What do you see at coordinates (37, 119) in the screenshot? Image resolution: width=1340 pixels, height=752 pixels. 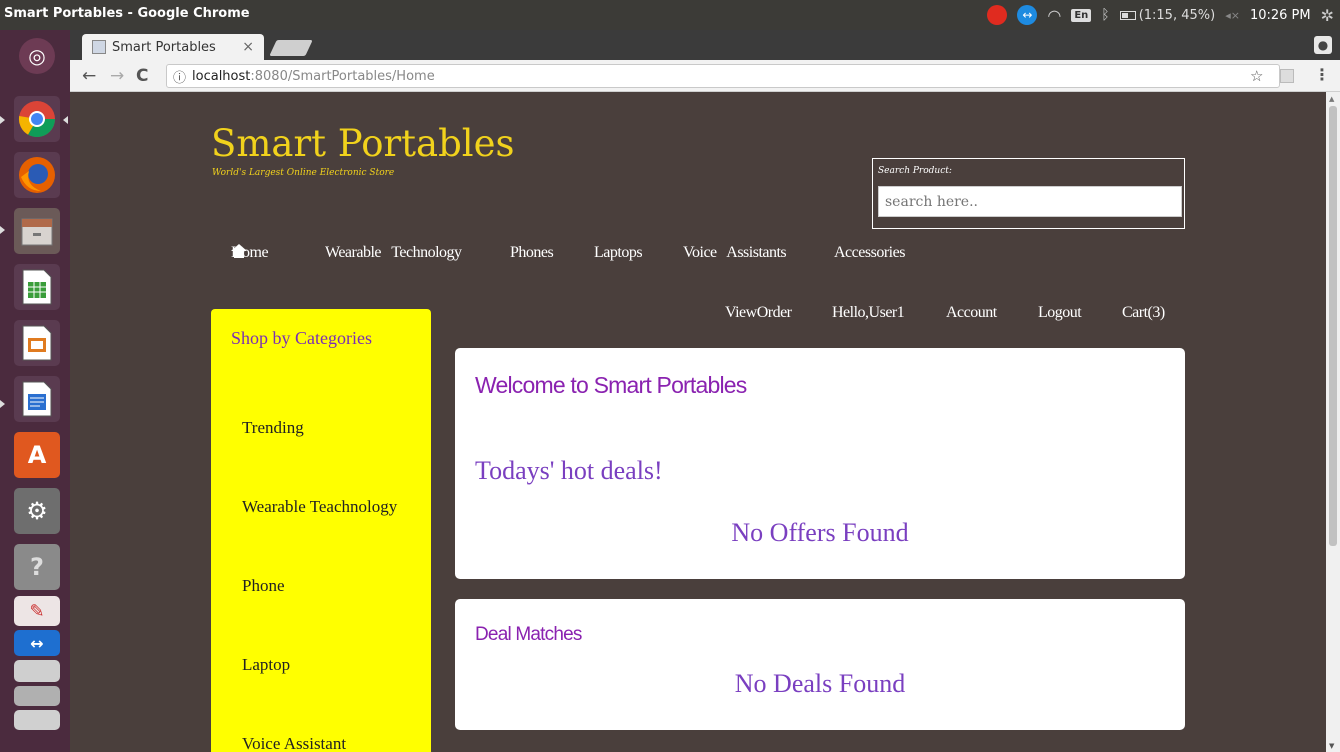 I see `chrome-icon` at bounding box center [37, 119].